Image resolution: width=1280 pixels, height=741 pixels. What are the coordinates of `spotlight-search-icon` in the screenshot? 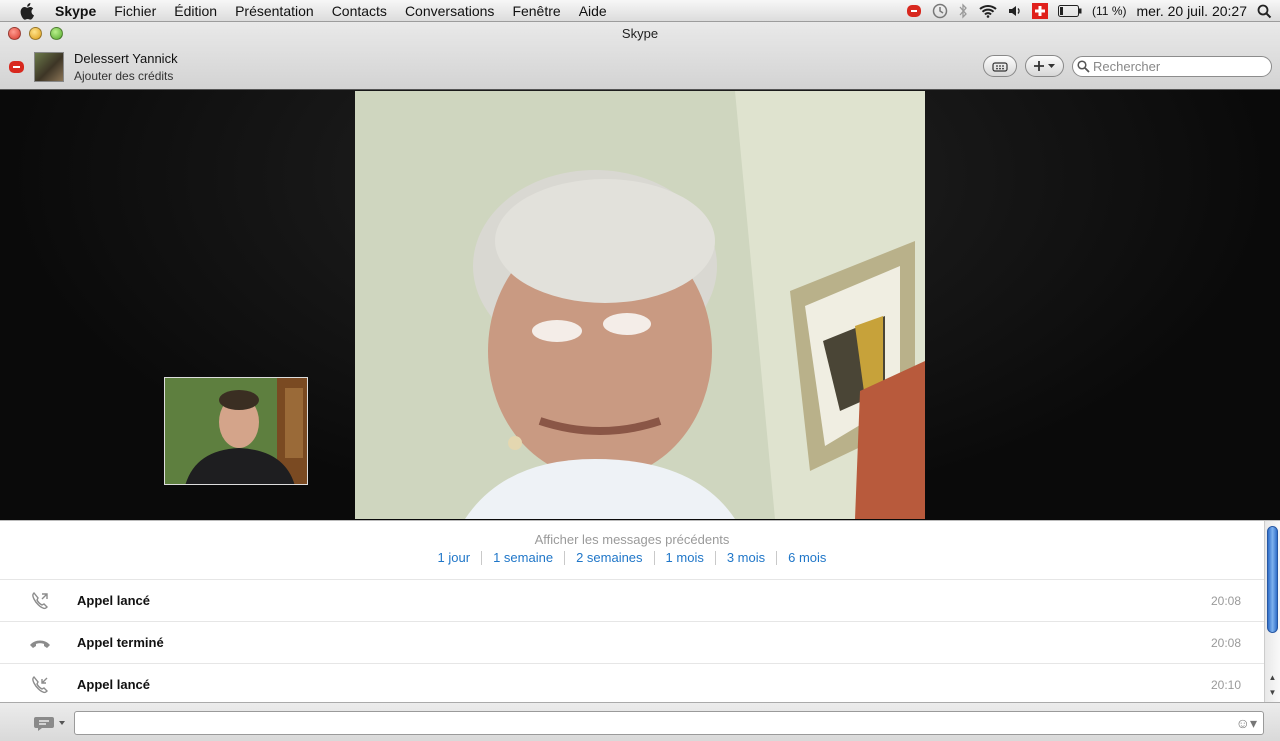 It's located at (1264, 11).